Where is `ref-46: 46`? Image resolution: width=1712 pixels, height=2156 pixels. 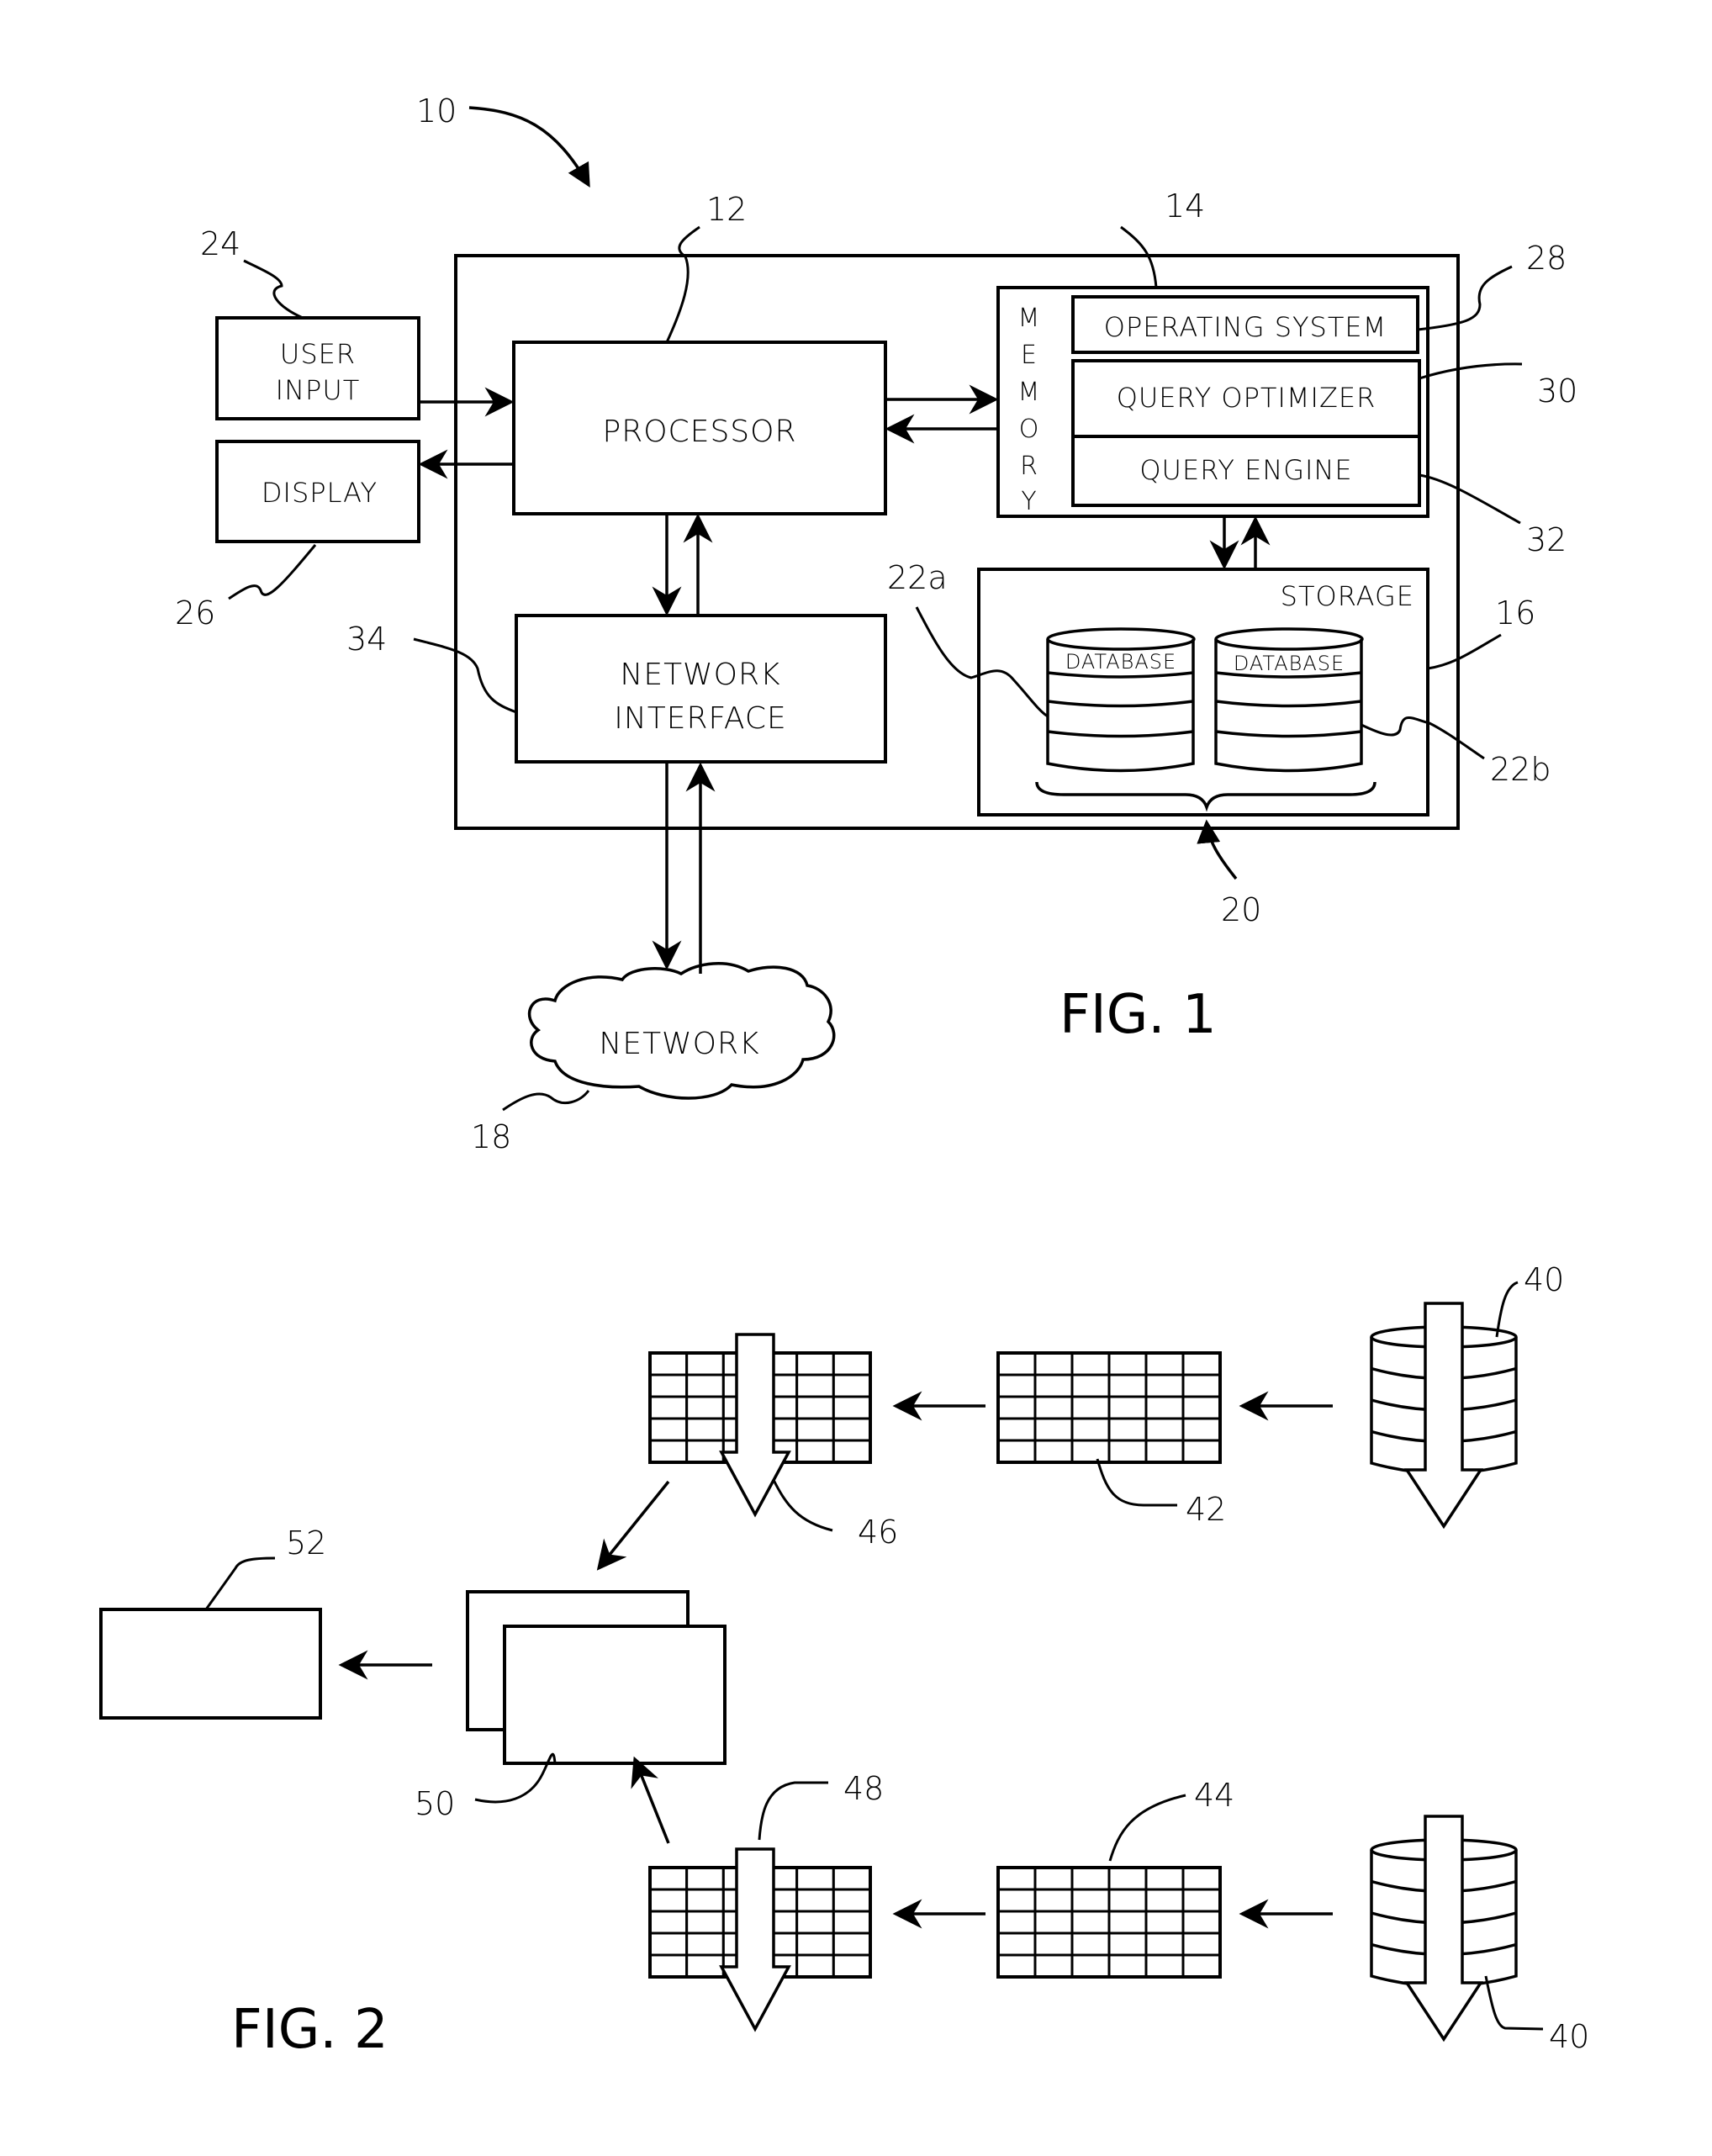
ref-46: 46 is located at coordinates (878, 1532).